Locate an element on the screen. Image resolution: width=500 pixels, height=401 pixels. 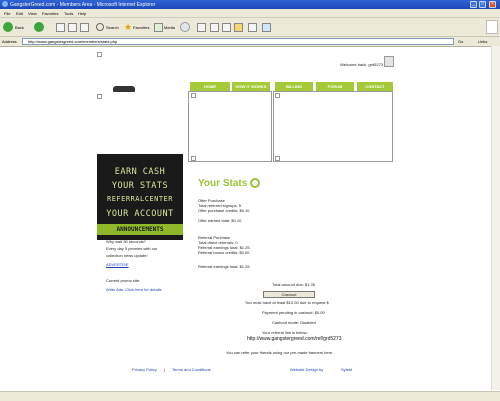
announcement-item: collection news update! is located at coordinates (127, 255).